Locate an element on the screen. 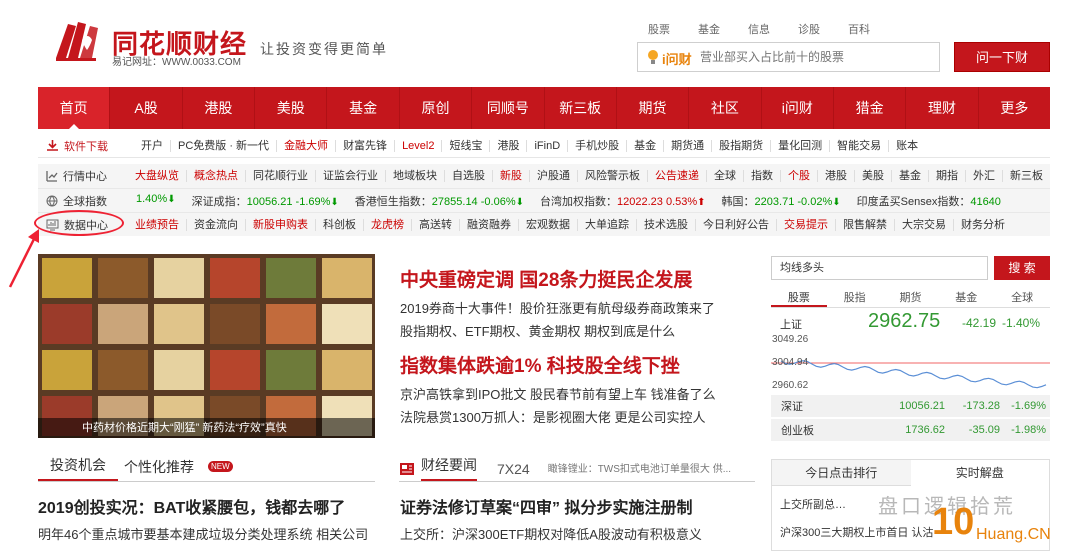  global-index-label: 全球指数 is located at coordinates (79, 201).